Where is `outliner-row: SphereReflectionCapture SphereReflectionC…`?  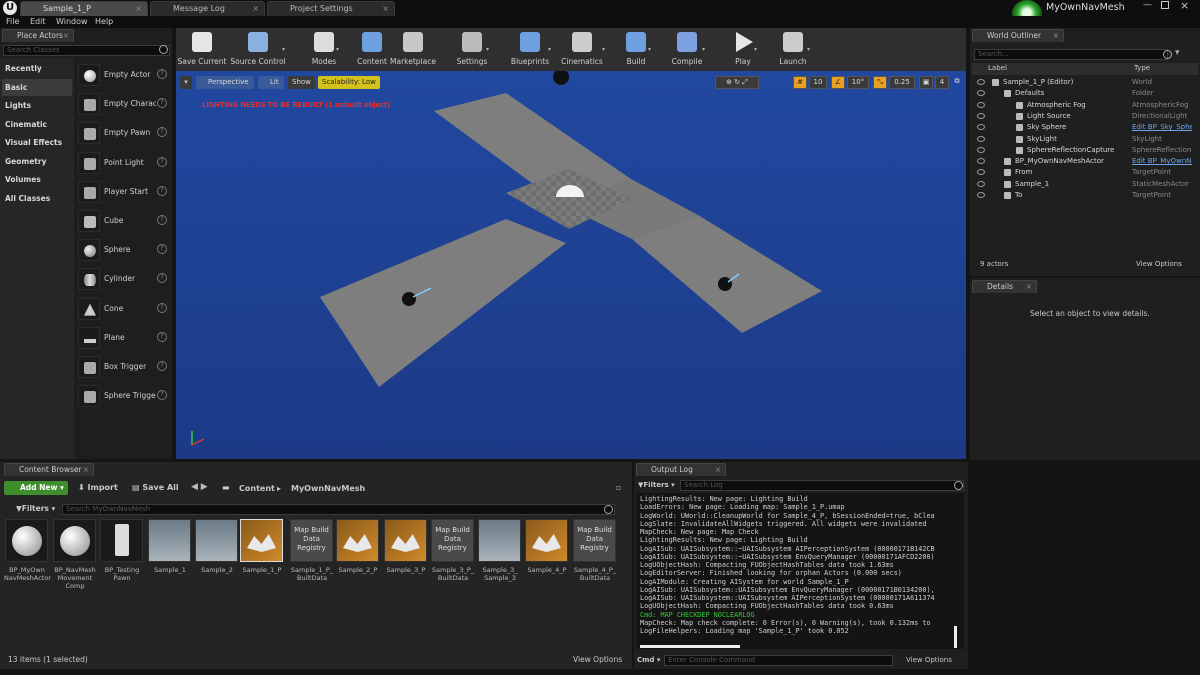
outliner-row: SphereReflectionCapture SphereReflectionC… is located at coordinates (1083, 150).